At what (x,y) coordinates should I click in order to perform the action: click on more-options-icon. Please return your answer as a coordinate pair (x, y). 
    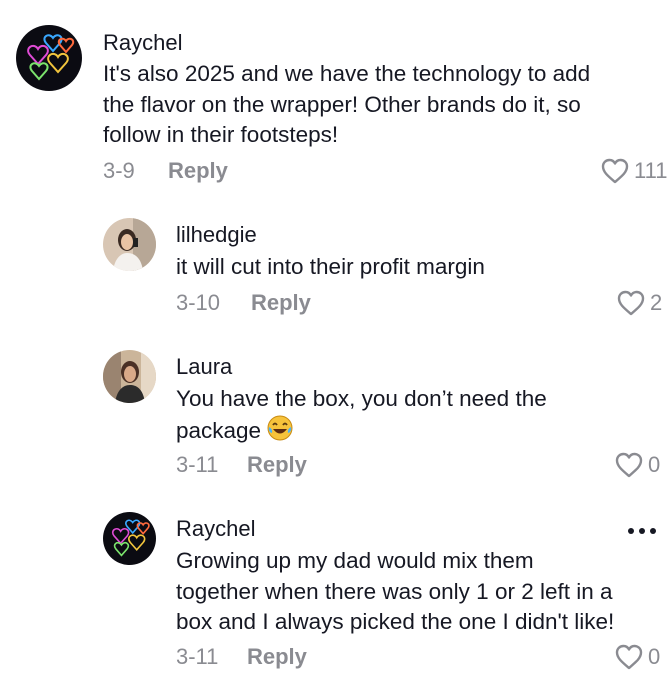
    Looking at the image, I should click on (642, 531).